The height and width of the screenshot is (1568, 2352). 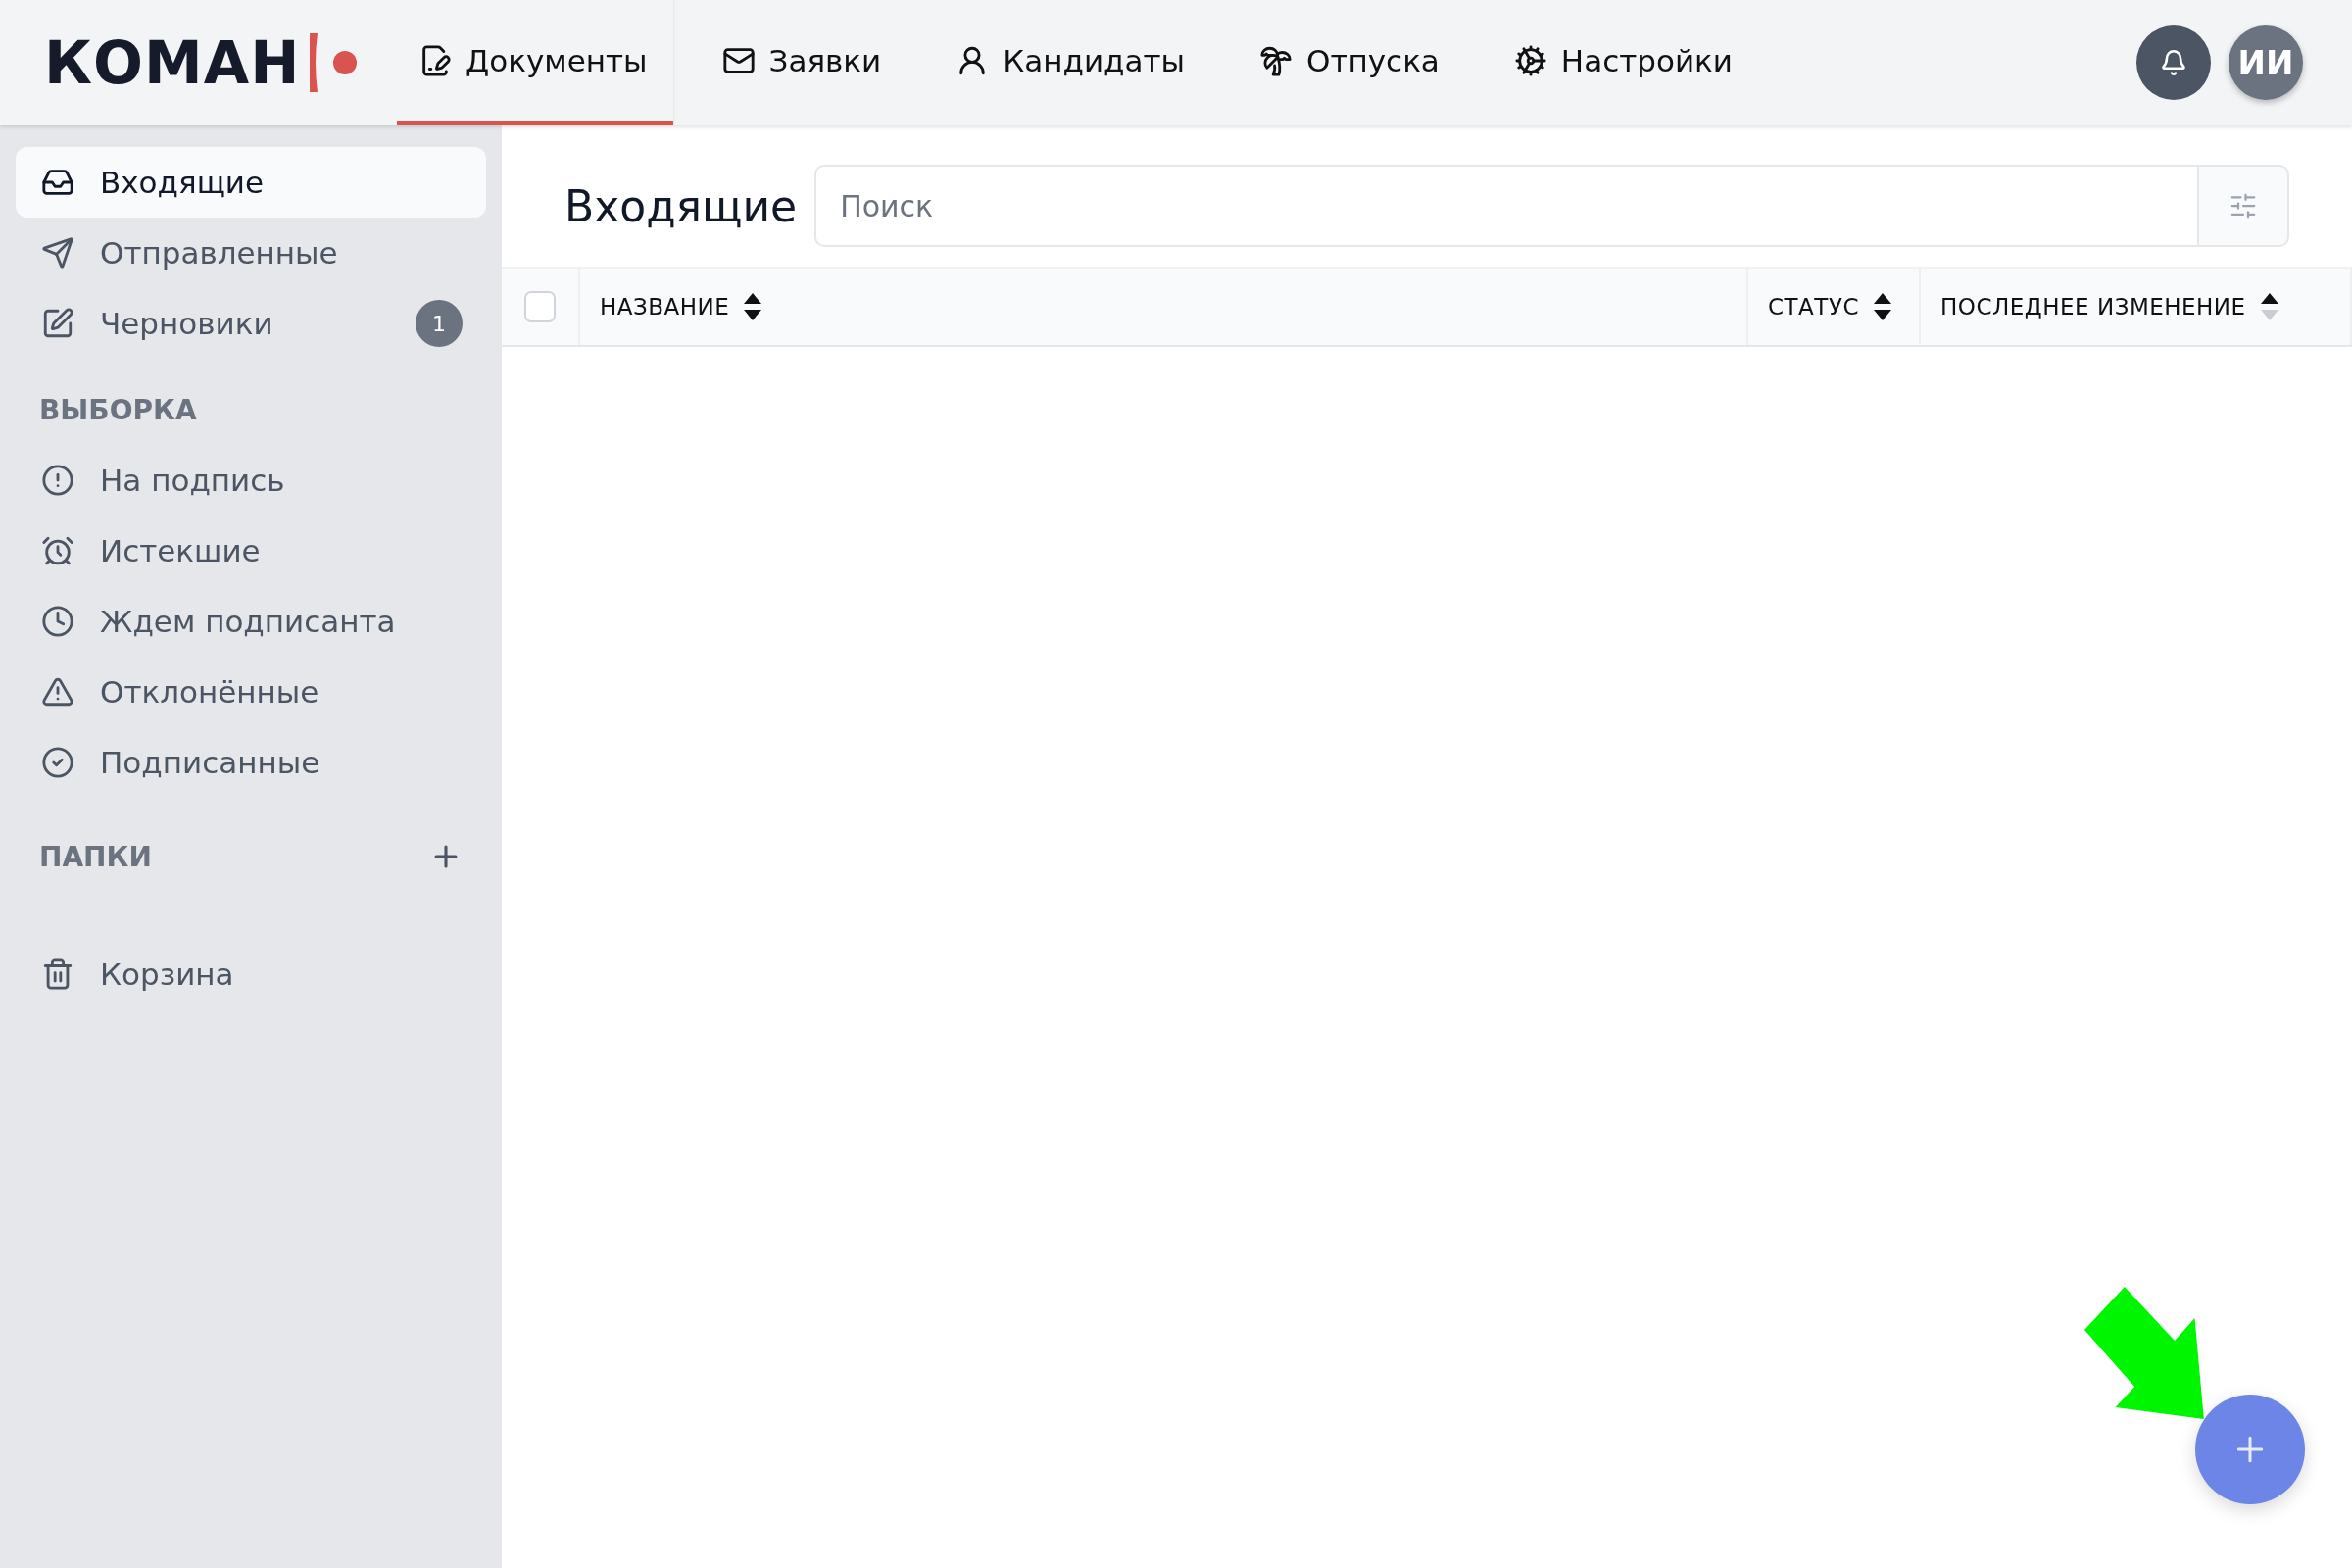 What do you see at coordinates (803, 62) in the screenshot?
I see `nav-tab: Заявки` at bounding box center [803, 62].